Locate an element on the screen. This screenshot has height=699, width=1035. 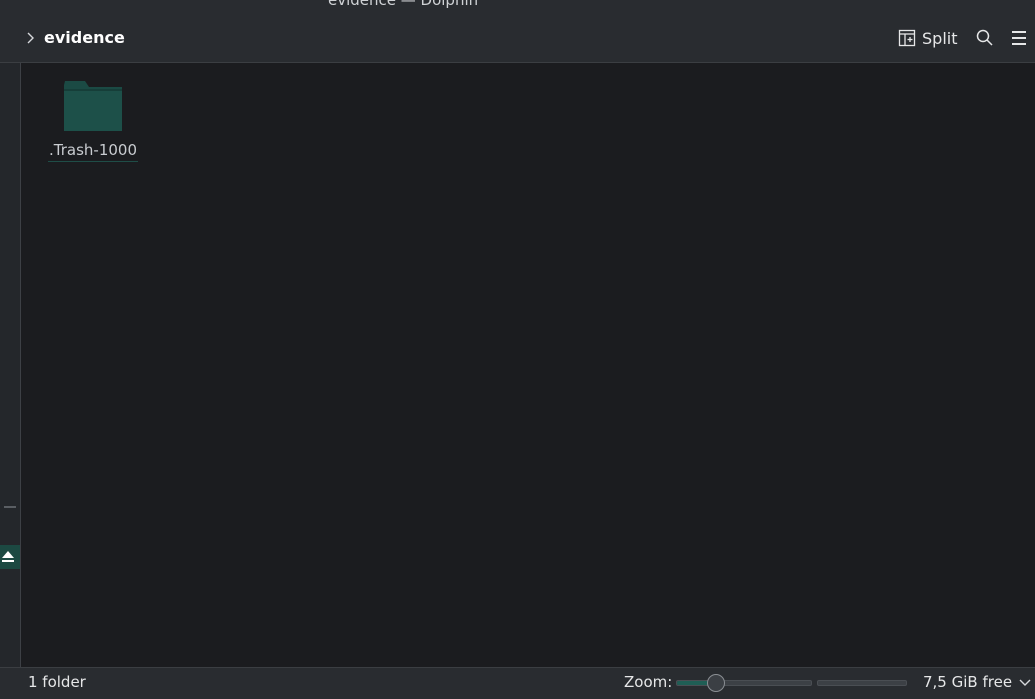
breadcrumb-current: evidence is located at coordinates (84, 37).